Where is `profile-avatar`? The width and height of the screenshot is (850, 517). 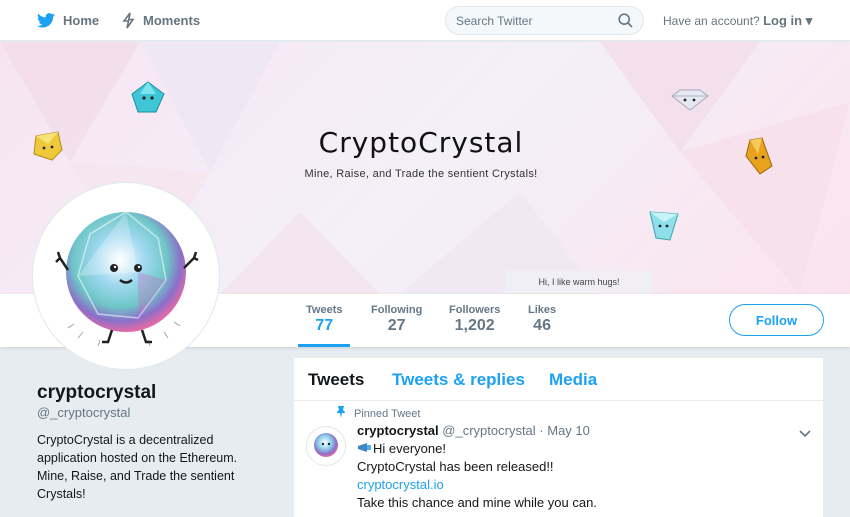
profile-avatar is located at coordinates (126, 276).